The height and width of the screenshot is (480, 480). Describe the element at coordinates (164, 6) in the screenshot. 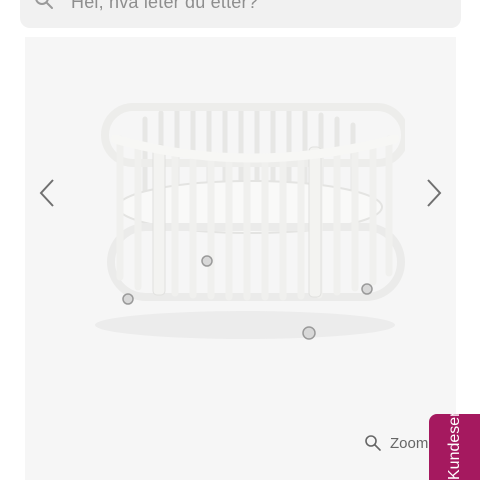

I see `search-input: Hei, hva leter du etter?` at that location.